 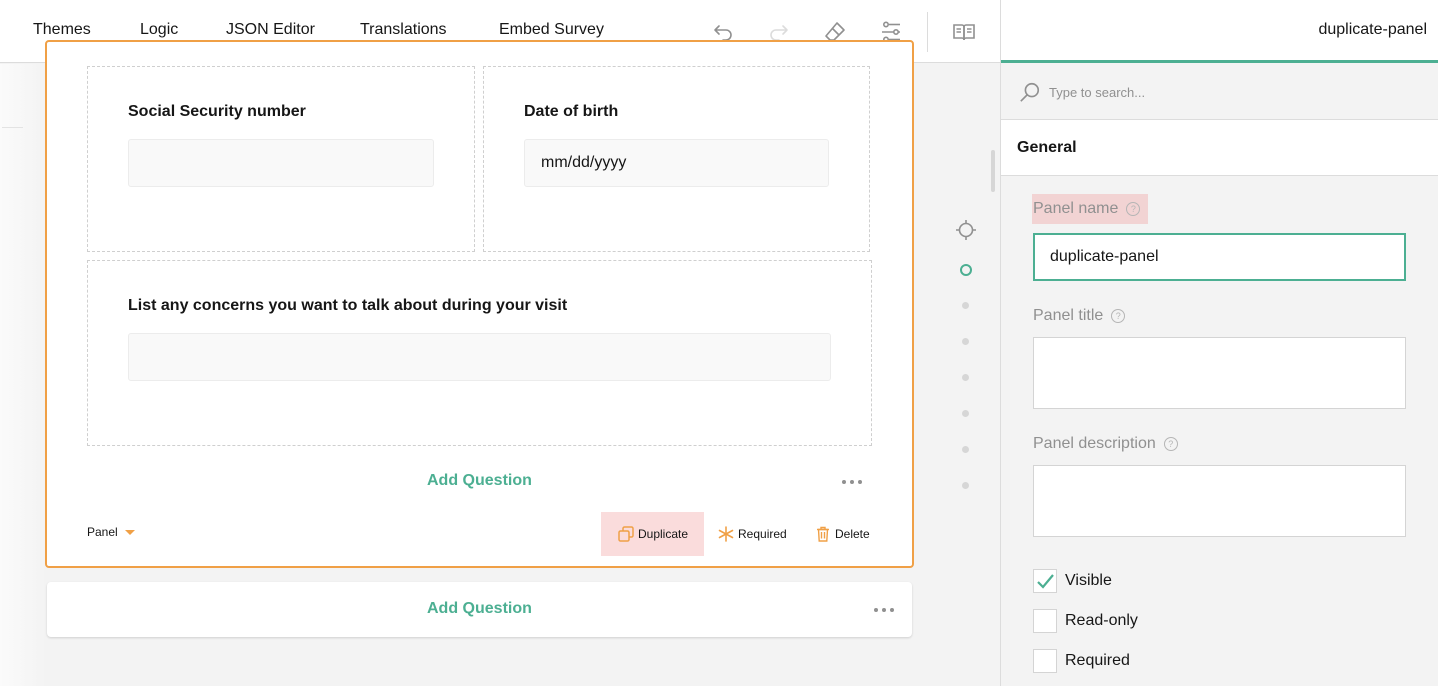 What do you see at coordinates (823, 534) in the screenshot?
I see `trash-icon` at bounding box center [823, 534].